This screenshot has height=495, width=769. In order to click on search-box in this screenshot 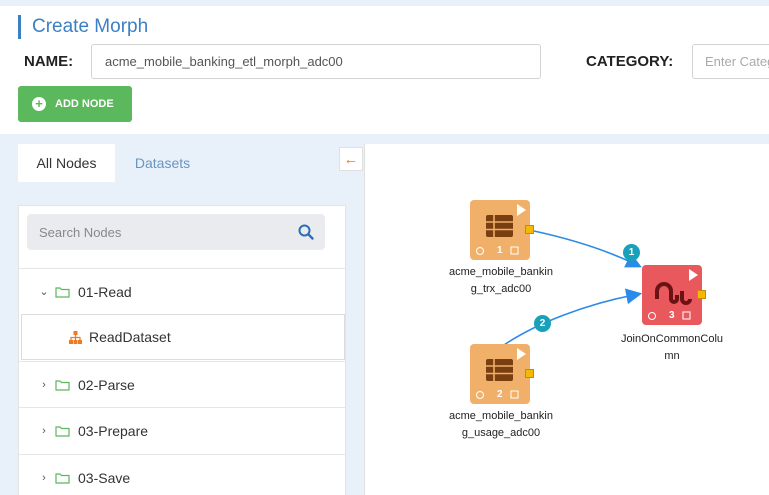, I will do `click(176, 232)`.